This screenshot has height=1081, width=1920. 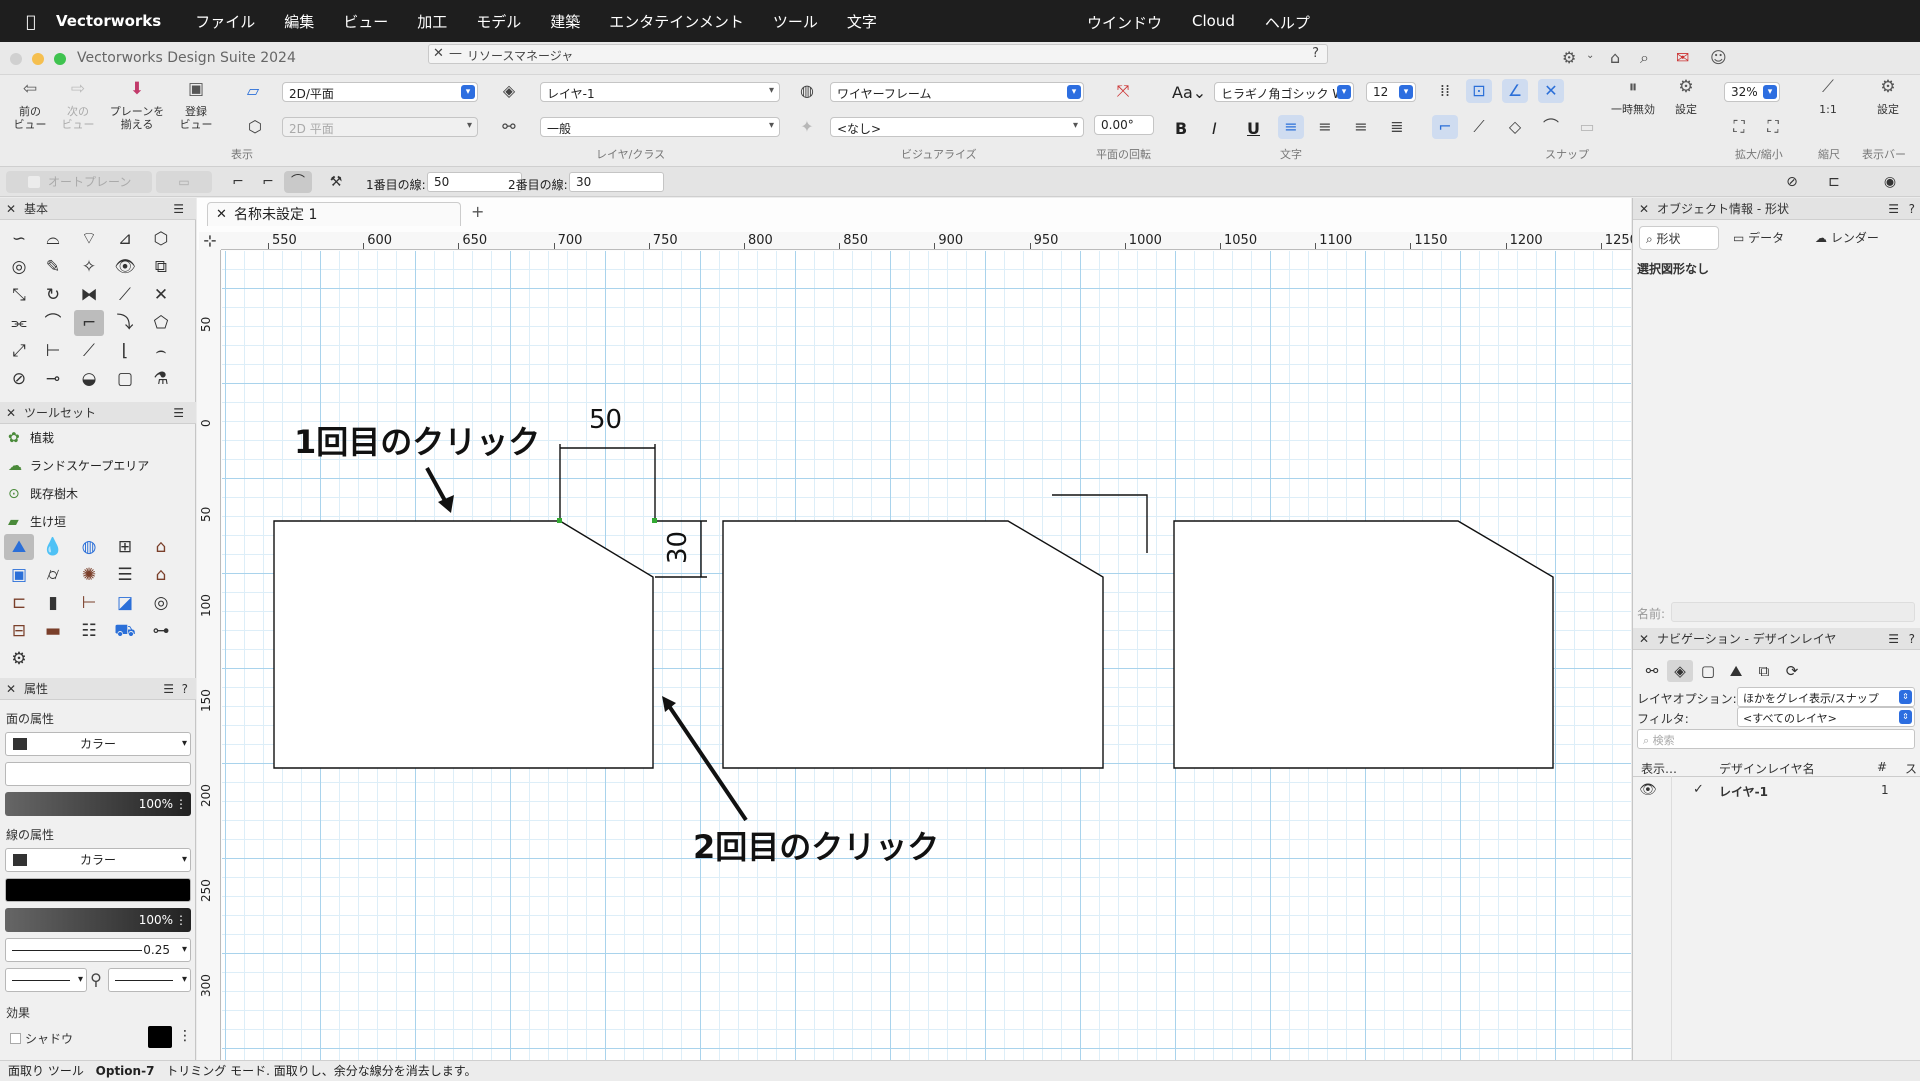 What do you see at coordinates (616, 182) in the screenshot?
I see `second-line-input: 30` at bounding box center [616, 182].